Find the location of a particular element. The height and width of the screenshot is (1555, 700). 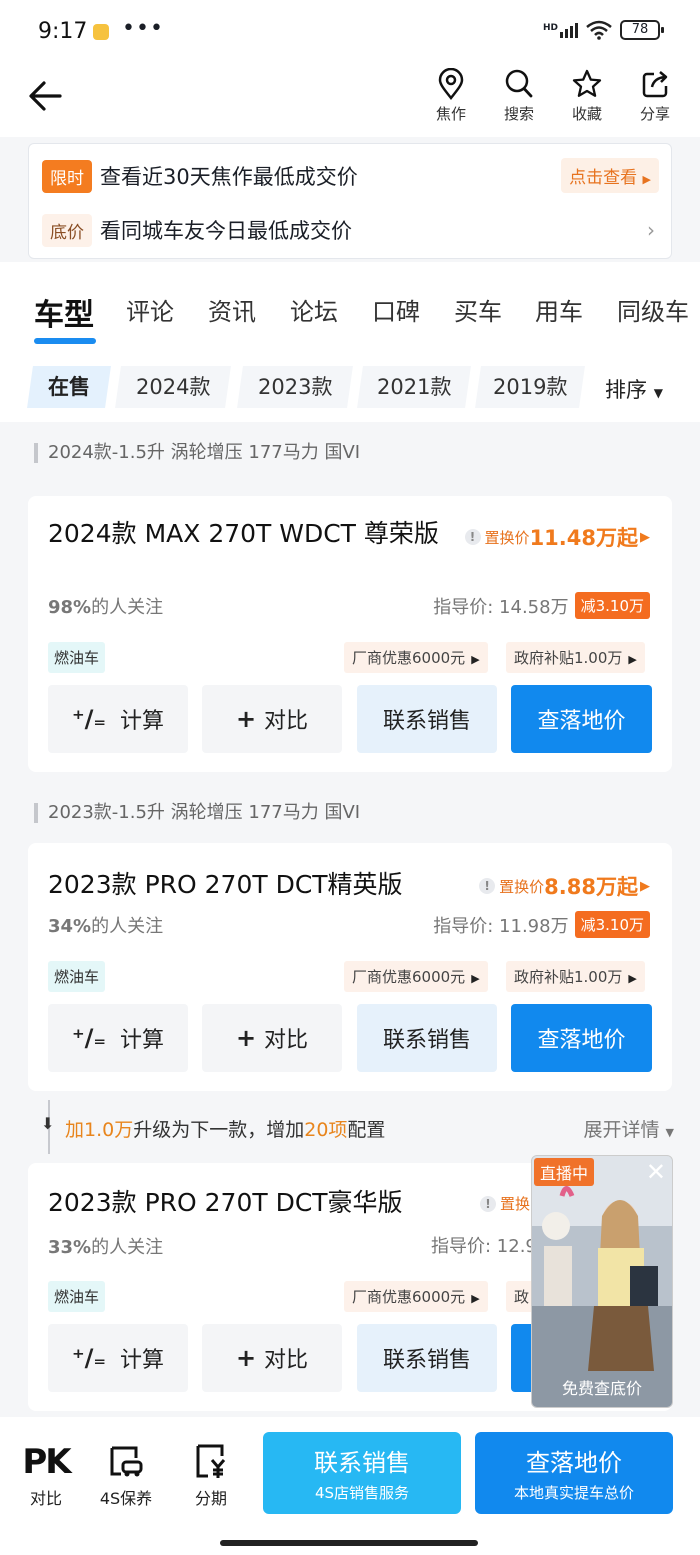

chip-2024: 2024款 is located at coordinates (173, 387).